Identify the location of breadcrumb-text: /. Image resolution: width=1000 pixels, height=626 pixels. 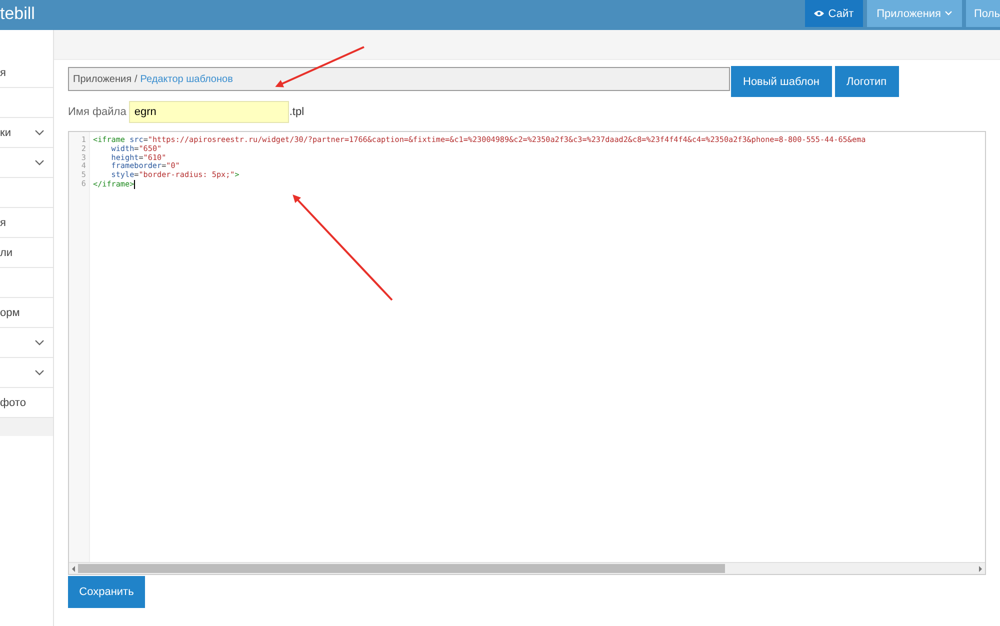
(136, 79).